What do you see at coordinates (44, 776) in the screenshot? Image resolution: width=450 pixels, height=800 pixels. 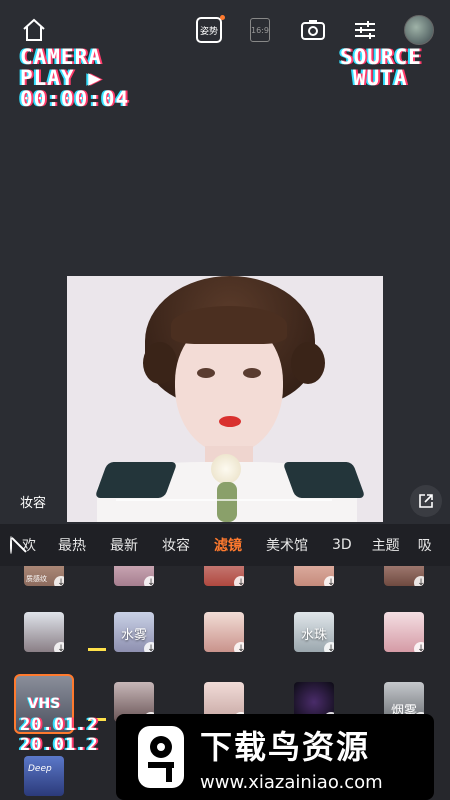 I see `filter-thumb-deep: Deep` at bounding box center [44, 776].